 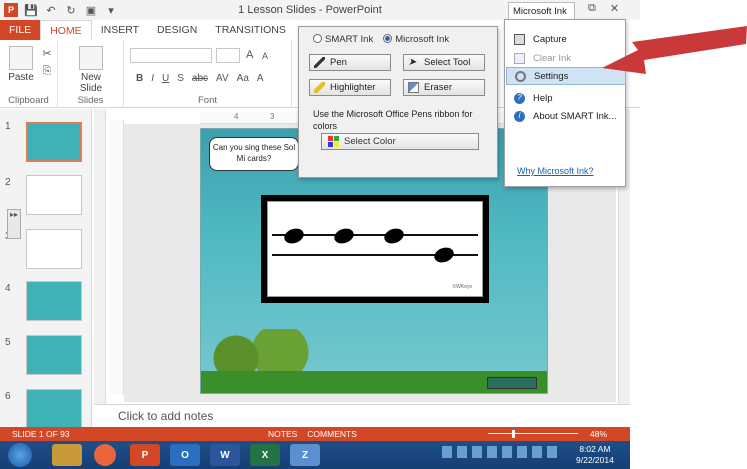 I want to click on menu-item-label: Help, so click(x=543, y=98).